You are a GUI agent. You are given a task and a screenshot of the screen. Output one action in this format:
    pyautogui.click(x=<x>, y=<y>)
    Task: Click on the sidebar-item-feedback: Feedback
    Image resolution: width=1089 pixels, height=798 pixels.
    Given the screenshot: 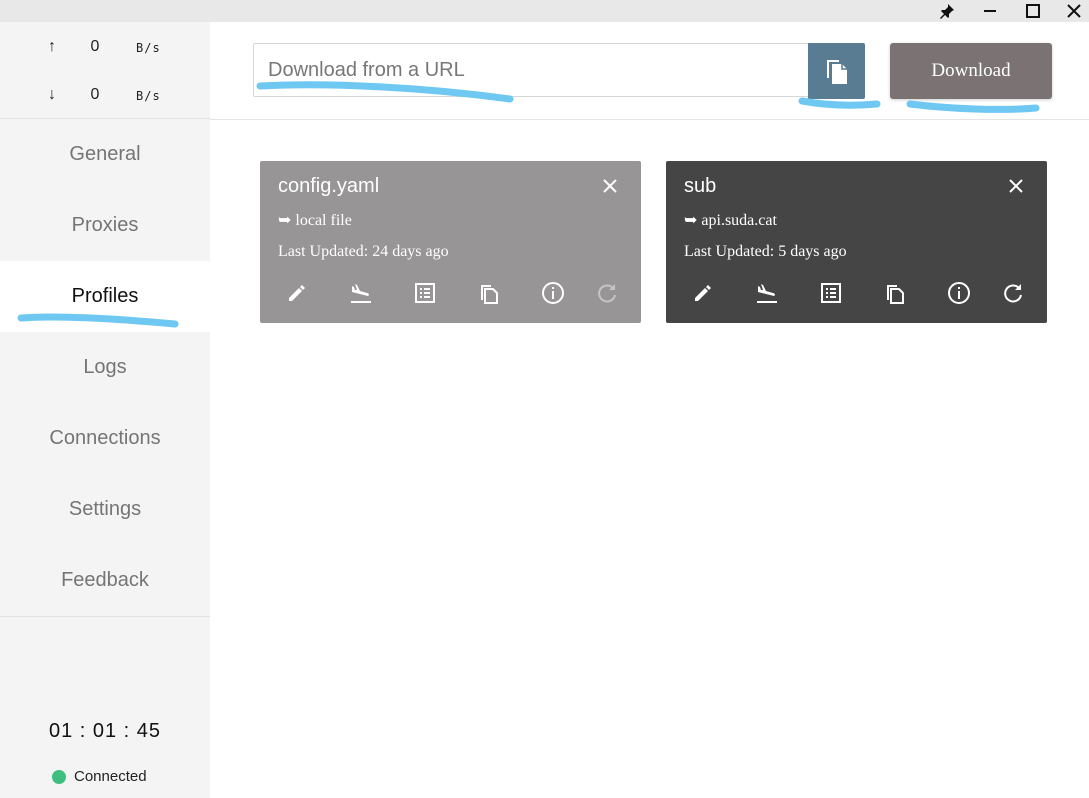 What is the action you would take?
    pyautogui.click(x=105, y=580)
    